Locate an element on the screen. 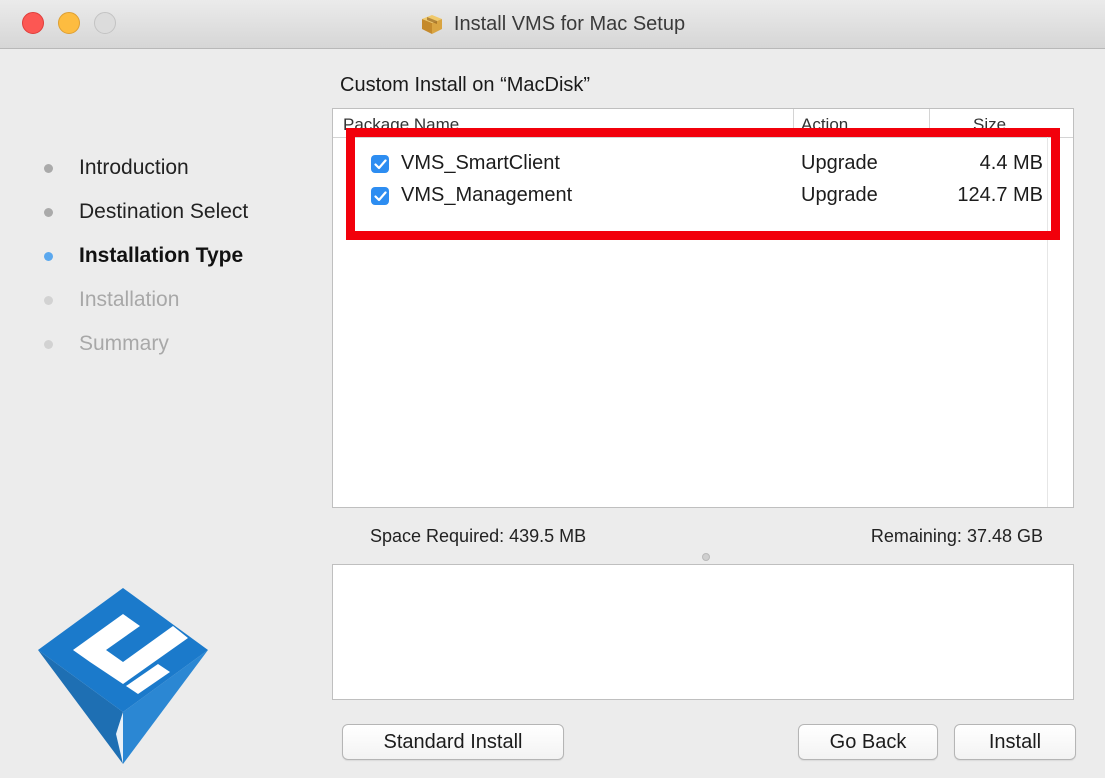  step-installation: Installation is located at coordinates (146, 300).